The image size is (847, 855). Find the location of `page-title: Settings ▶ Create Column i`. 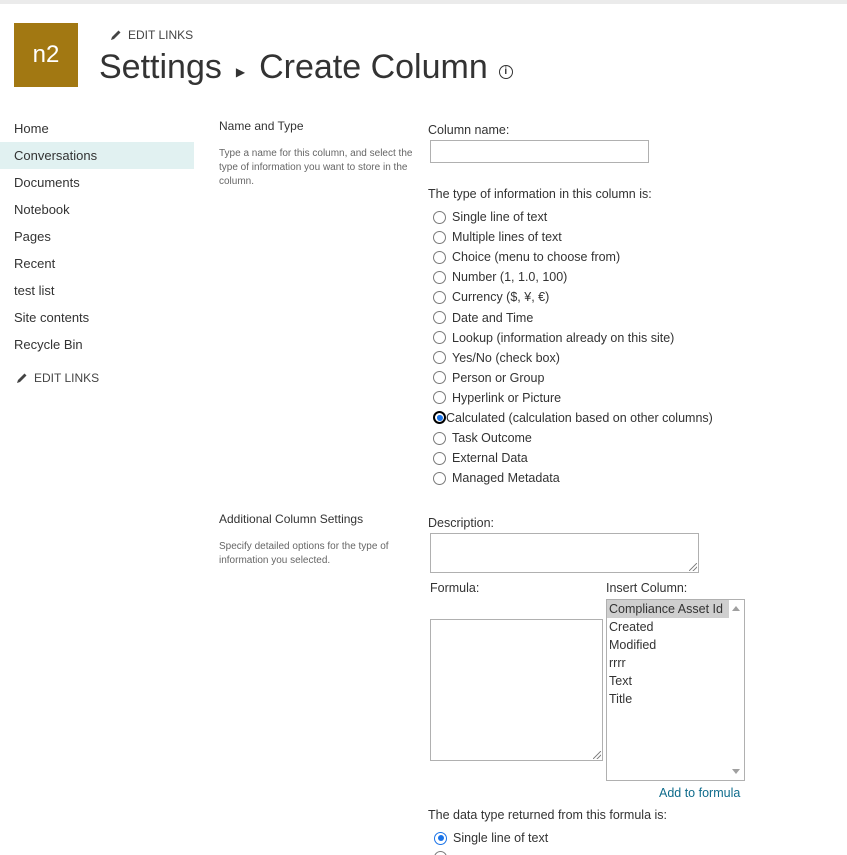

page-title: Settings ▶ Create Column i is located at coordinates (306, 67).